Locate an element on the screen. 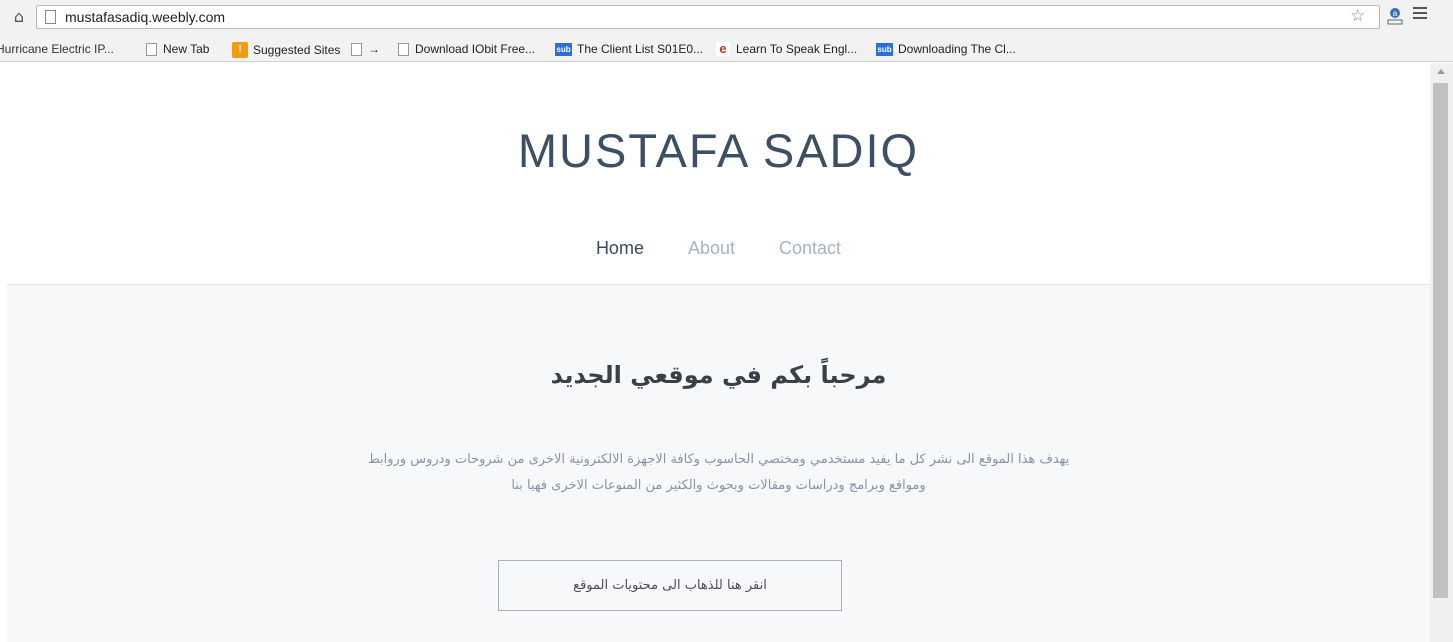 This screenshot has width=1453, height=642. nav-contact: Contact is located at coordinates (810, 248).